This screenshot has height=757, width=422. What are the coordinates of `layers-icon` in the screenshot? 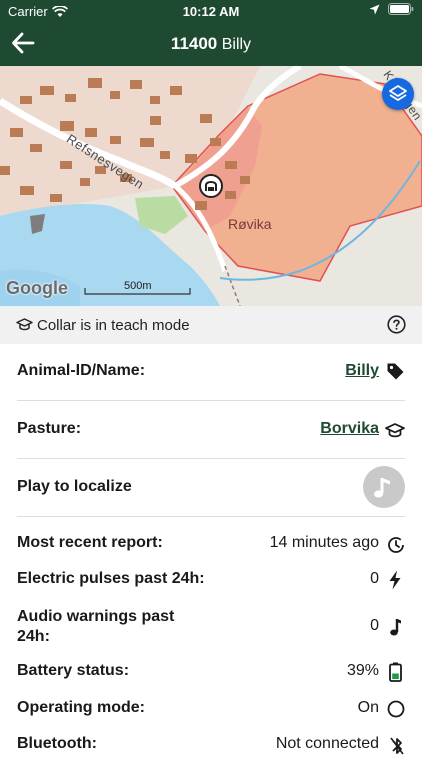 It's located at (398, 93).